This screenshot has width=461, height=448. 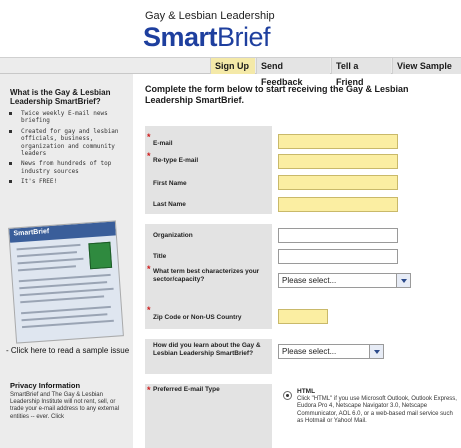 What do you see at coordinates (293, 72) in the screenshot?
I see `nav-send-feedback: Send Feedback` at bounding box center [293, 72].